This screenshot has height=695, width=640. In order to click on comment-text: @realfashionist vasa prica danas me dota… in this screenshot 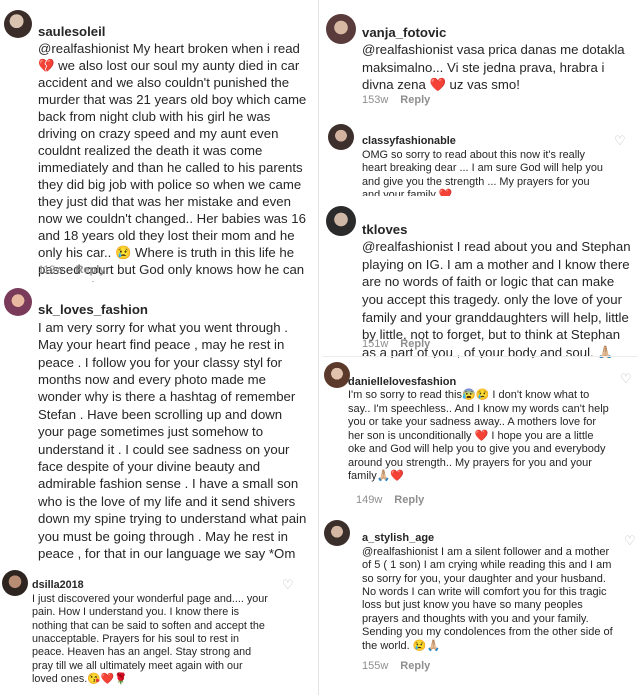, I will do `click(493, 67)`.